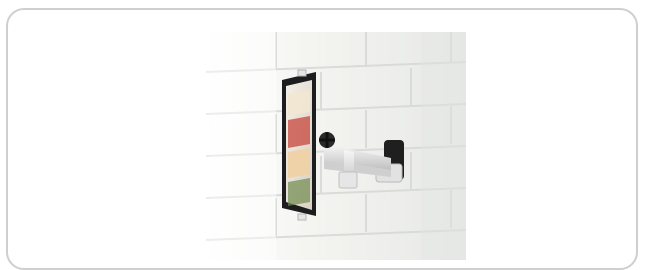  Describe the element at coordinates (299, 145) in the screenshot. I see `tablet-device` at that location.